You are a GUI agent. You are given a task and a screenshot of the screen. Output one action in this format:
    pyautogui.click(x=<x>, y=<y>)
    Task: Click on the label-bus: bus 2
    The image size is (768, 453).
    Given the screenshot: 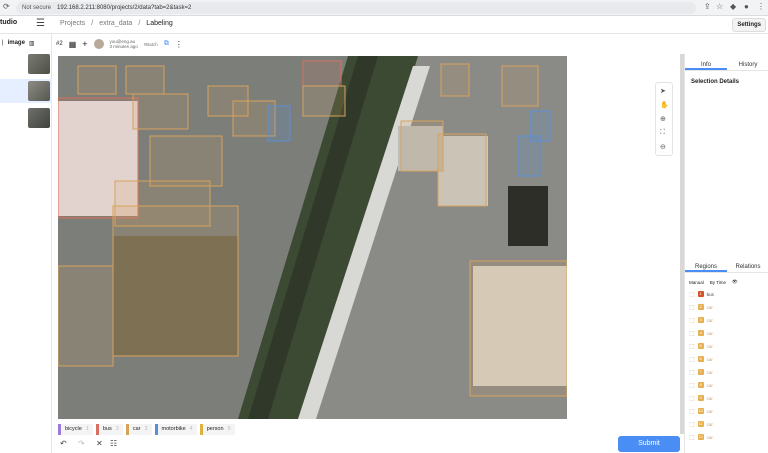 What is the action you would take?
    pyautogui.click(x=109, y=429)
    